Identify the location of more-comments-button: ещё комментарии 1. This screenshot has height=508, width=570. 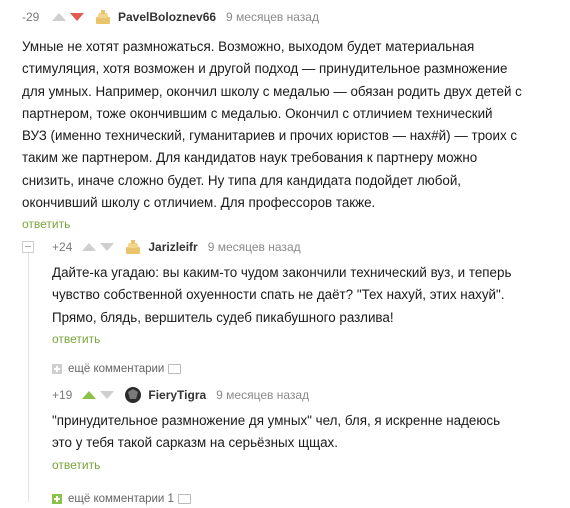
(121, 499).